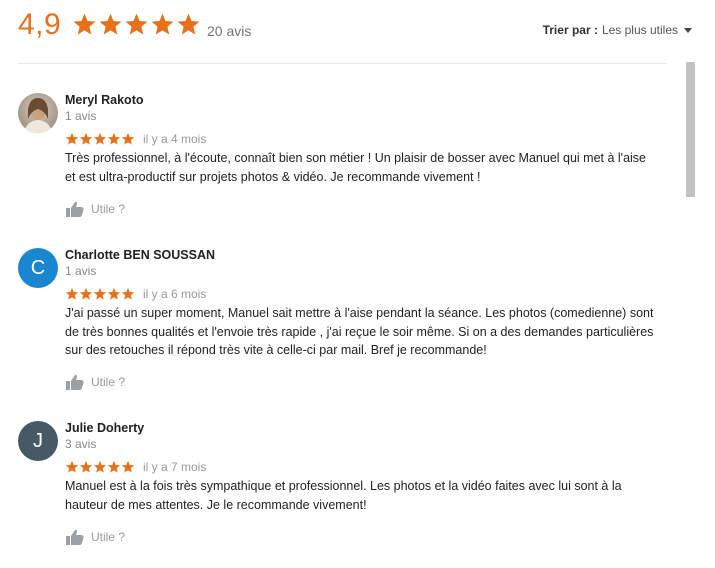  I want to click on reviews-header: 4,9 20 avis Trier par : Les plus utiles, so click(357, 31).